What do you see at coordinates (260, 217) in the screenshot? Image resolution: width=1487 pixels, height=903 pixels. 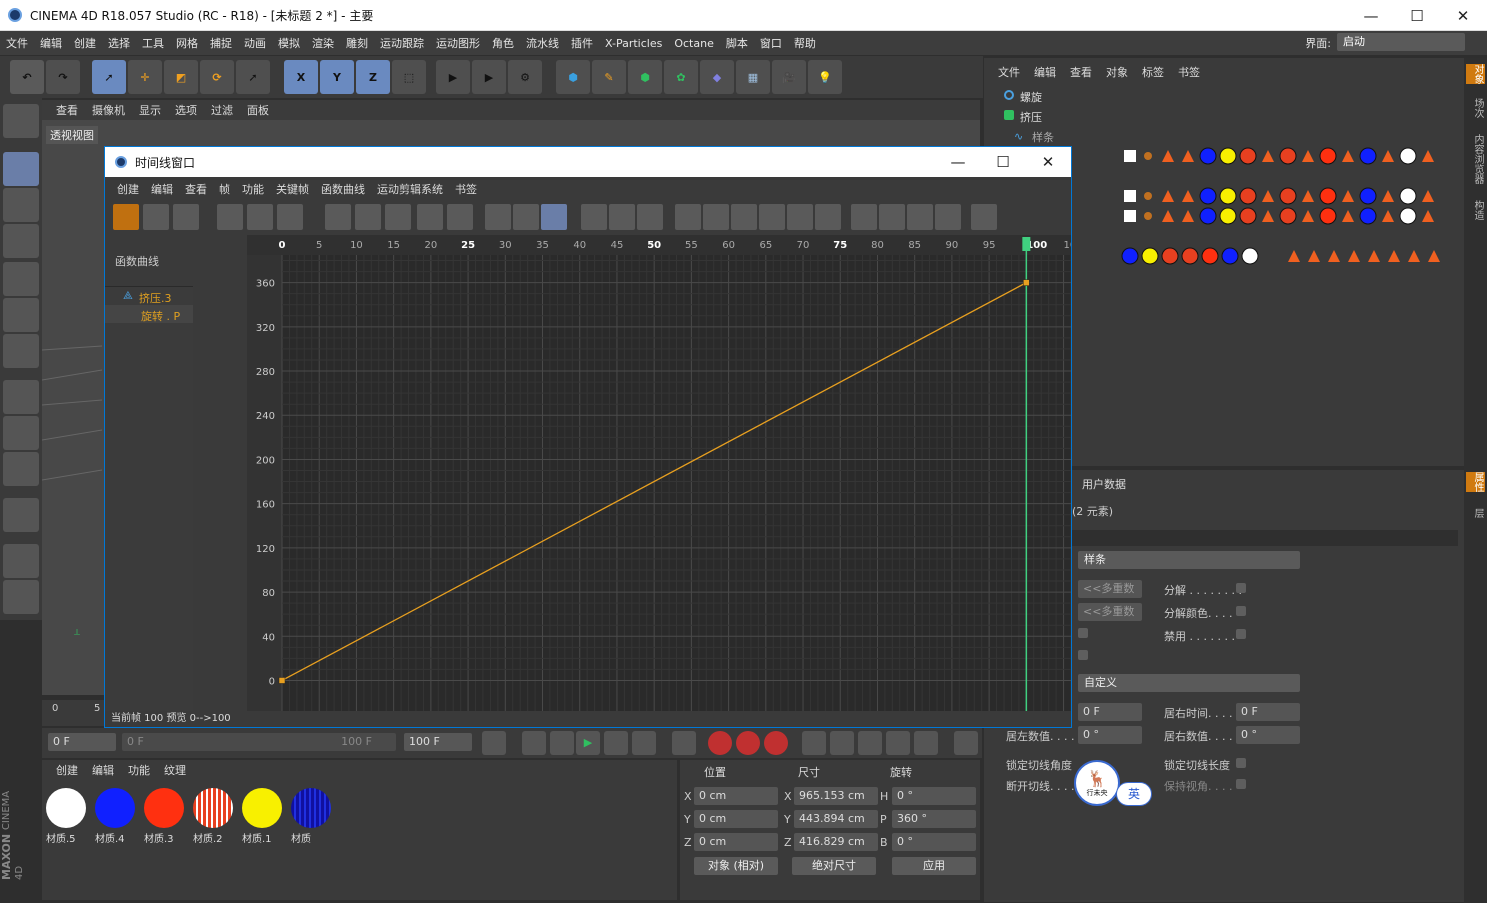 I see `frame-selected-icon` at bounding box center [260, 217].